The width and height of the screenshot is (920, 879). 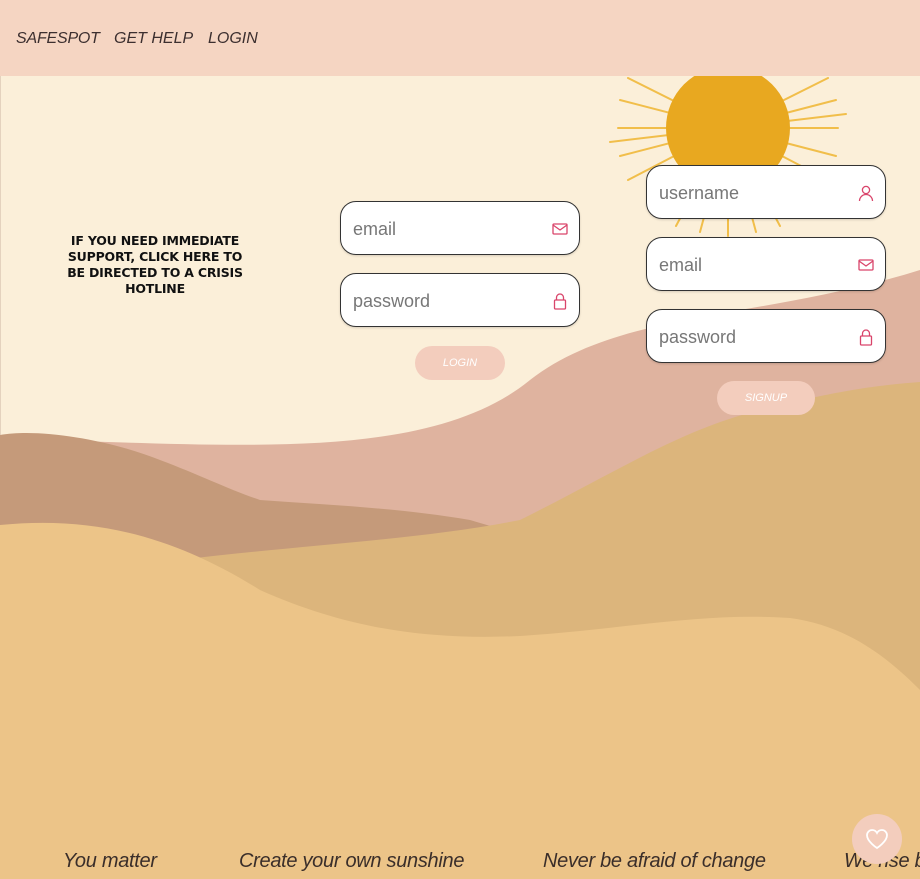 I want to click on signup-password-field, so click(x=766, y=336).